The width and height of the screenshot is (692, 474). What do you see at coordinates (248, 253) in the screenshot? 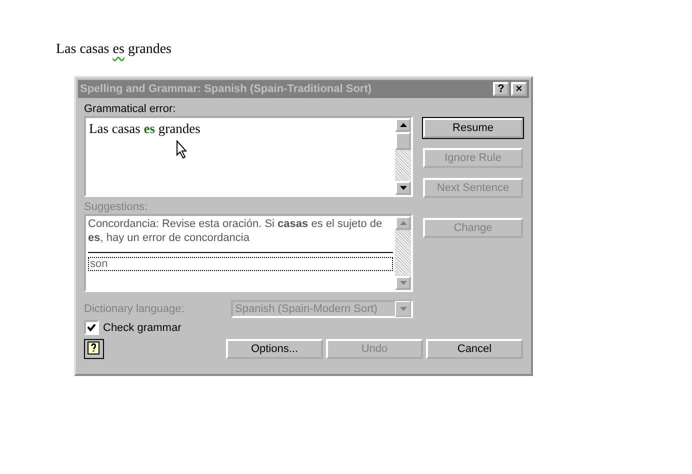
I see `suggestions-list: Concordancia: Revise esta oración. Si casas es el sujeto de es, hay un error de concordancia son` at bounding box center [248, 253].